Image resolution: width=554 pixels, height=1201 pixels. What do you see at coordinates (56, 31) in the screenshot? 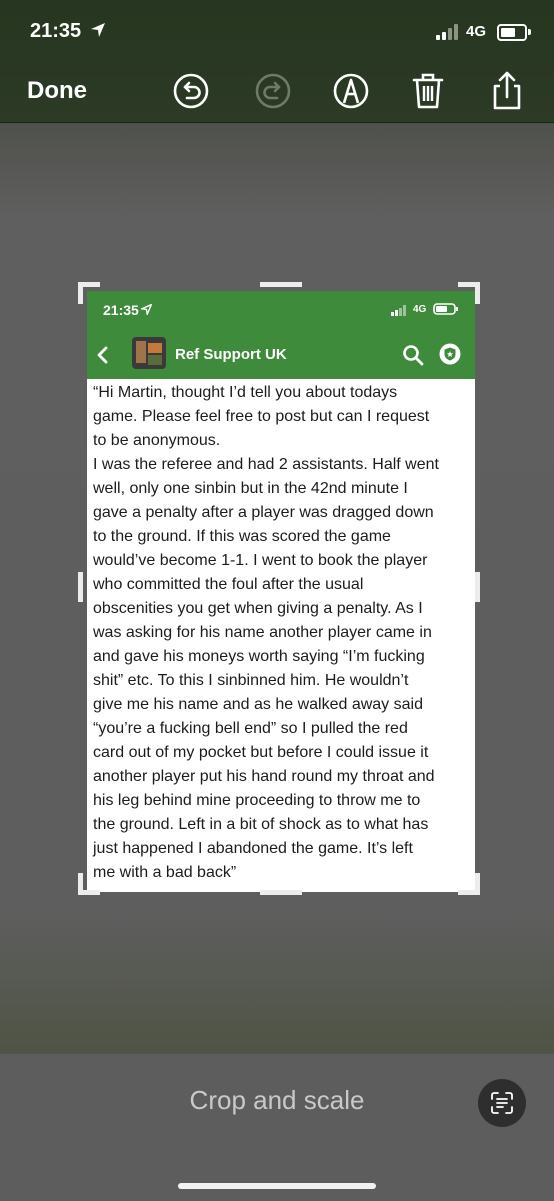
I see `status-time: 21:35` at bounding box center [56, 31].